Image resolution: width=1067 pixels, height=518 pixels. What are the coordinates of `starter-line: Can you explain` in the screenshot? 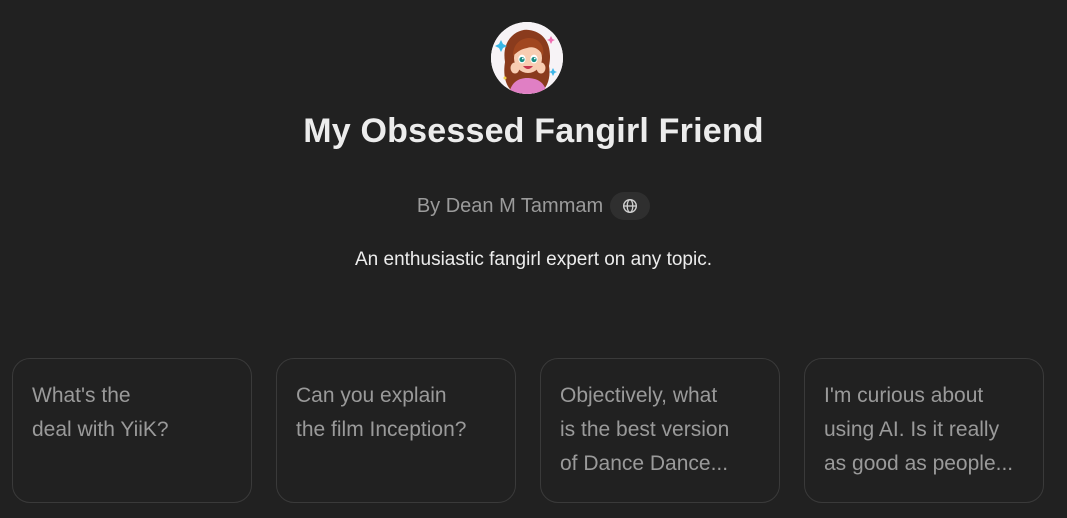 It's located at (371, 395).